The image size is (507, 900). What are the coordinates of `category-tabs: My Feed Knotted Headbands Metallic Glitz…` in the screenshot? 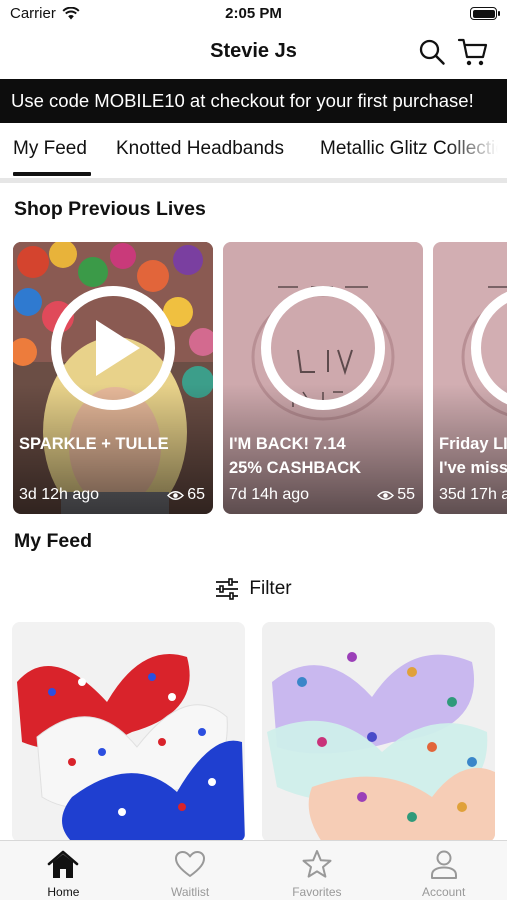 It's located at (253, 150).